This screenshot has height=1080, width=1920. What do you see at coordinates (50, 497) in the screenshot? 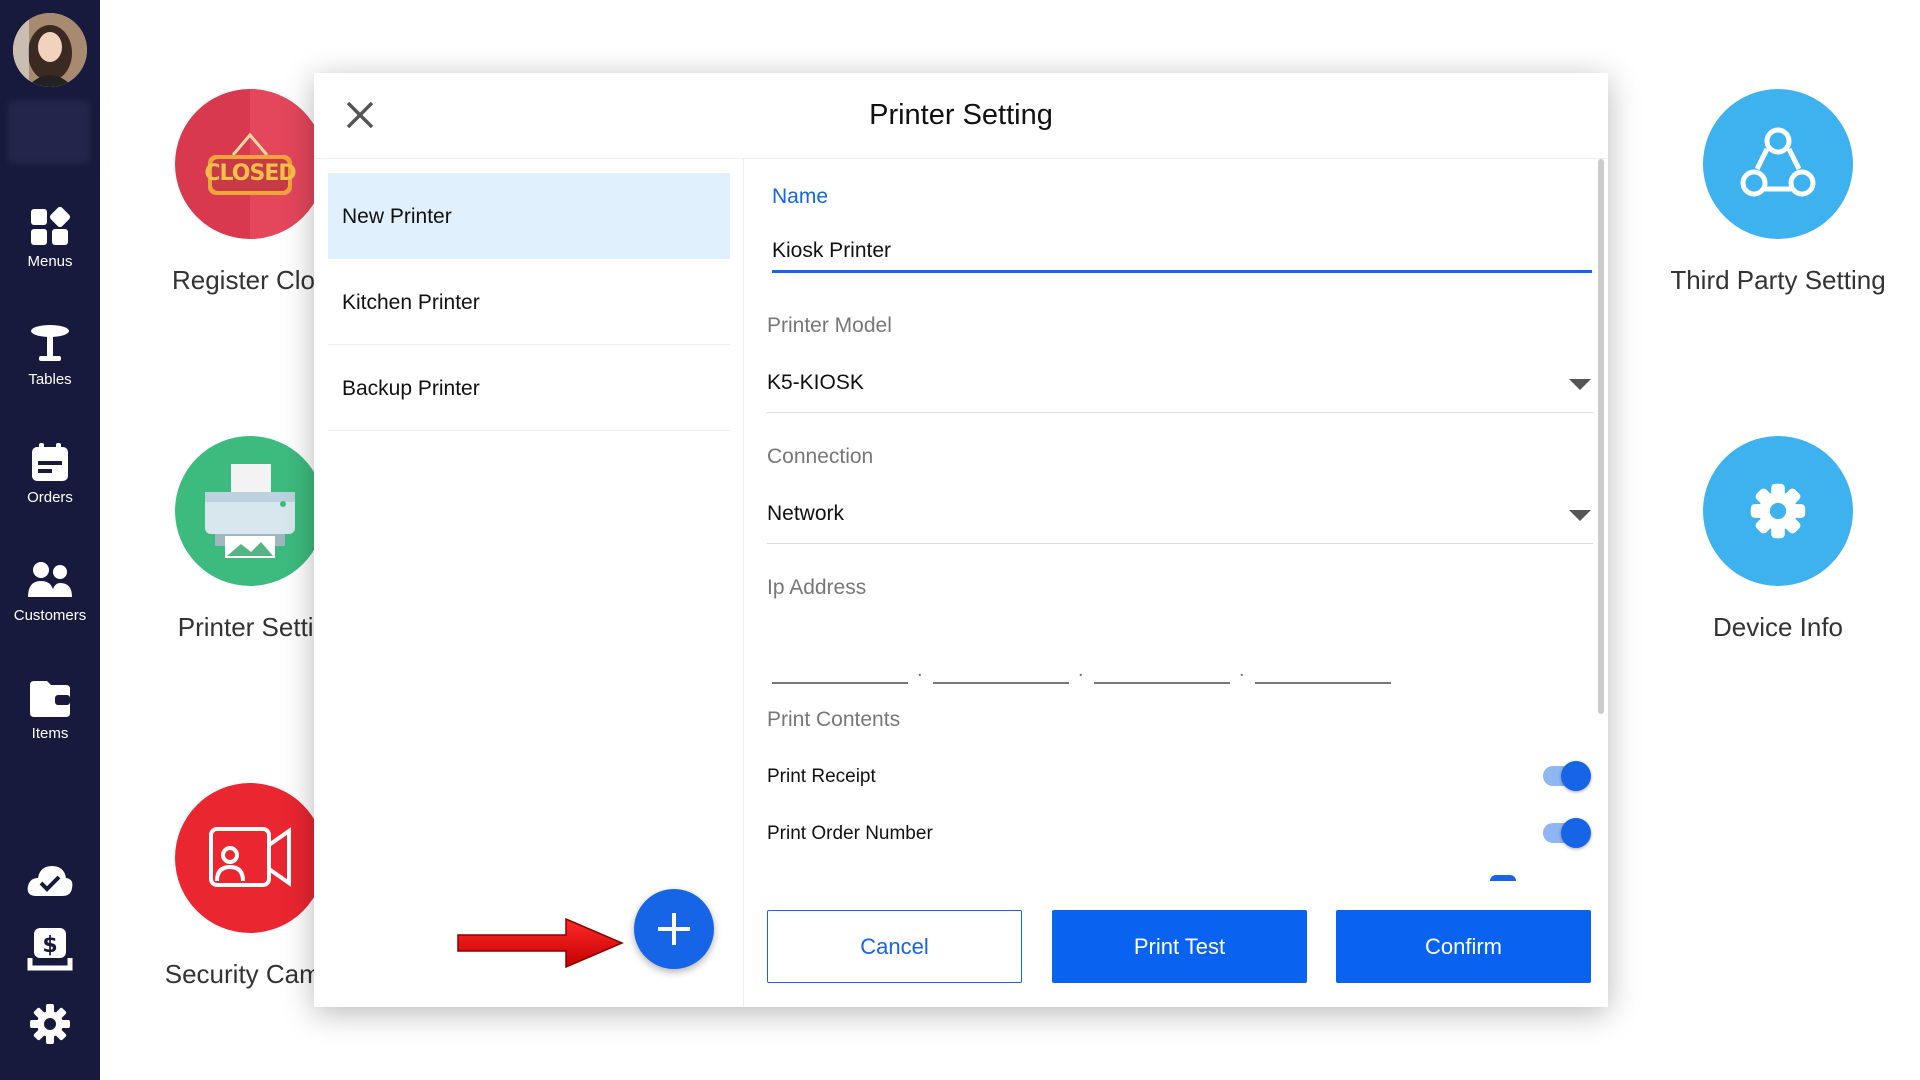
I see `sidebar-item-label: Orders` at bounding box center [50, 497].